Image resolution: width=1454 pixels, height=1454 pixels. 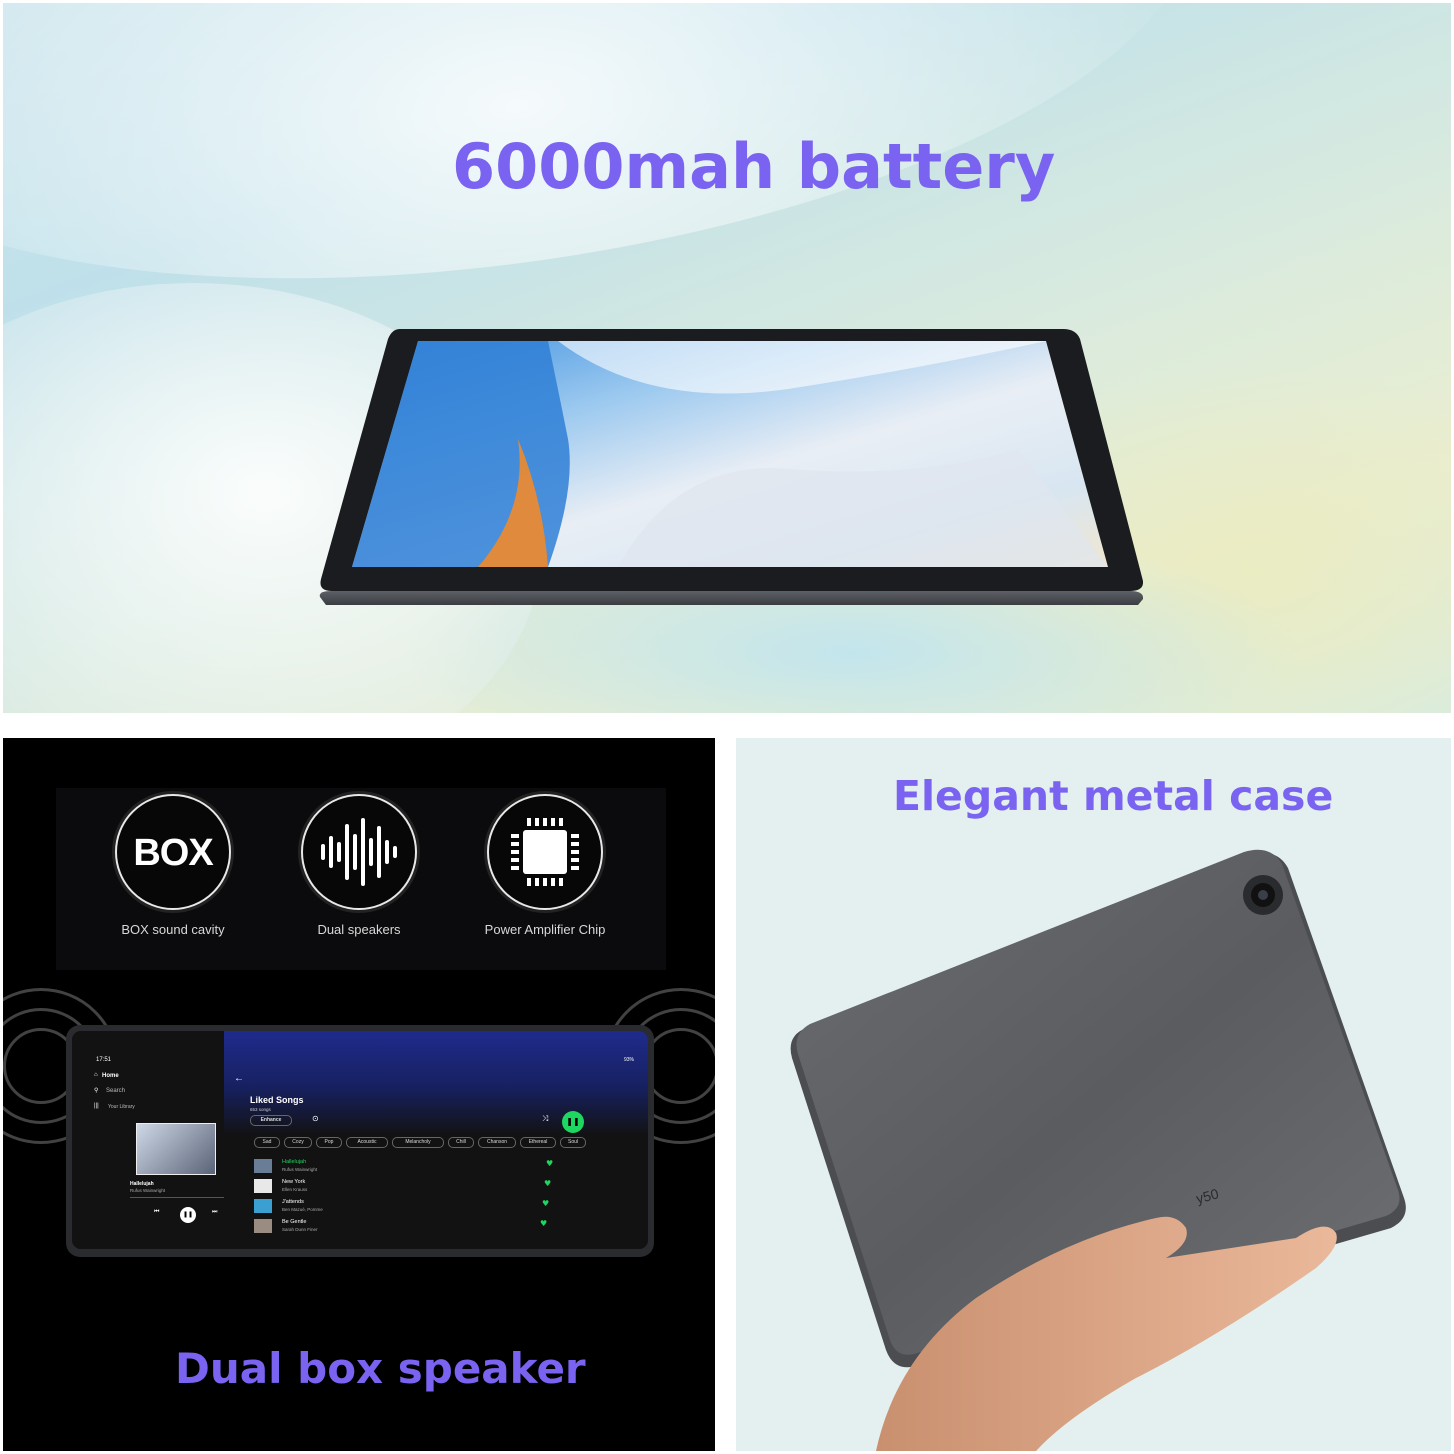 What do you see at coordinates (628, 1060) in the screenshot?
I see `status-battery: 93%` at bounding box center [628, 1060].